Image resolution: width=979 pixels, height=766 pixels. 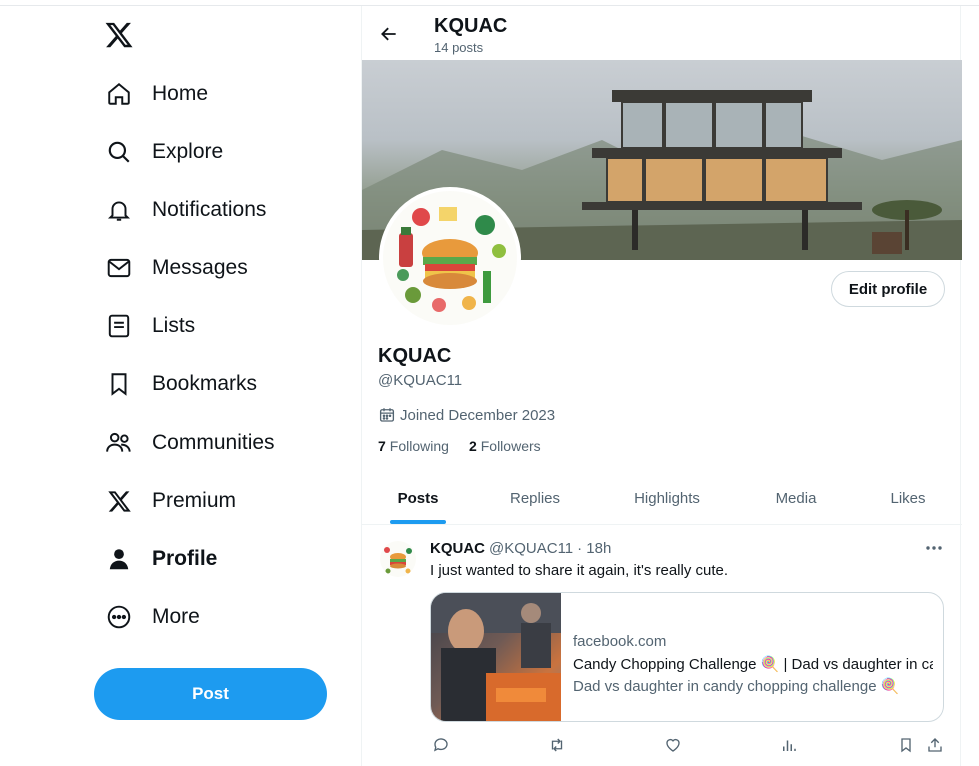 What do you see at coordinates (119, 617) in the screenshot?
I see `more-circle-icon` at bounding box center [119, 617].